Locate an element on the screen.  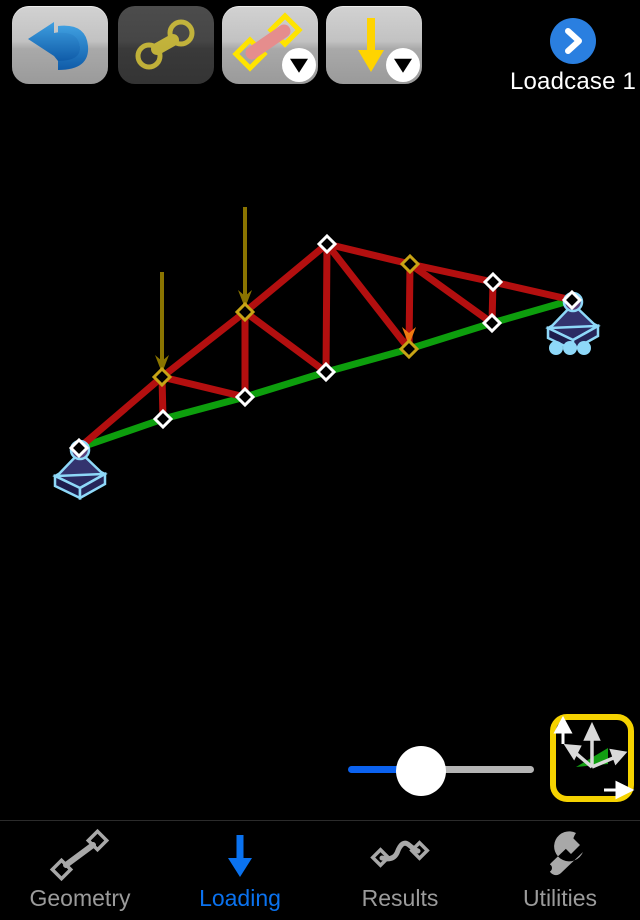
loadcase-label: Loadcase 1 is located at coordinates (573, 81).